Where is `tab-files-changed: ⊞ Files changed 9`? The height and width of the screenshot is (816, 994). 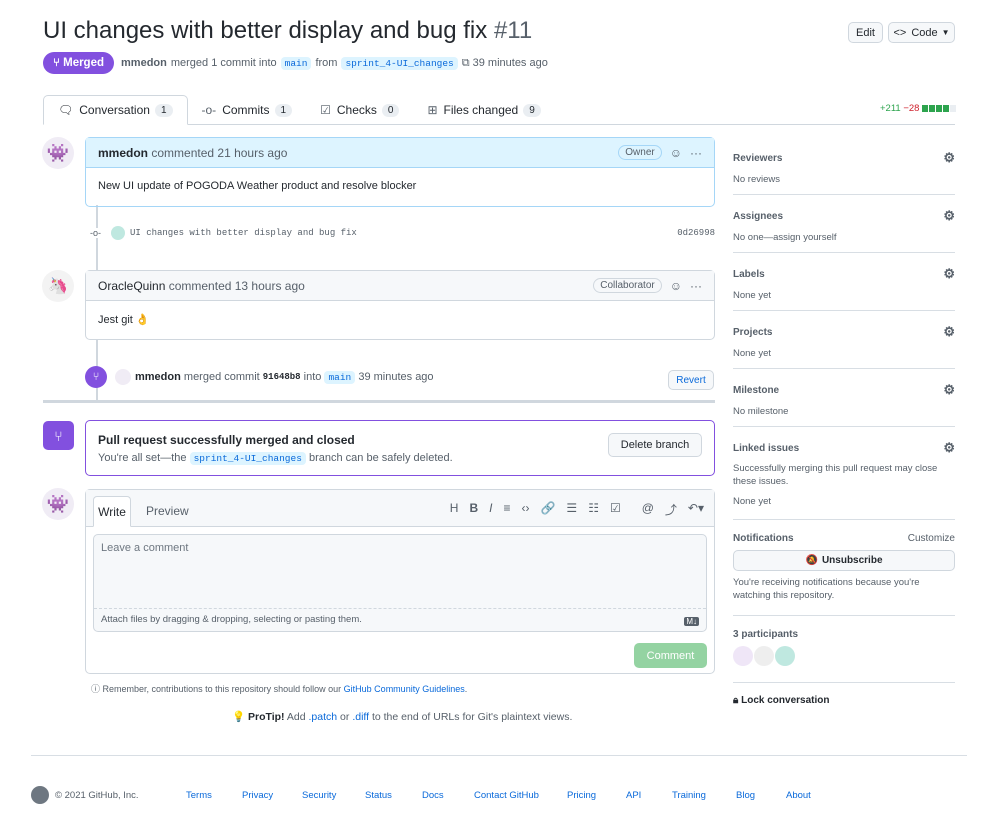 tab-files-changed: ⊞ Files changed 9 is located at coordinates (483, 110).